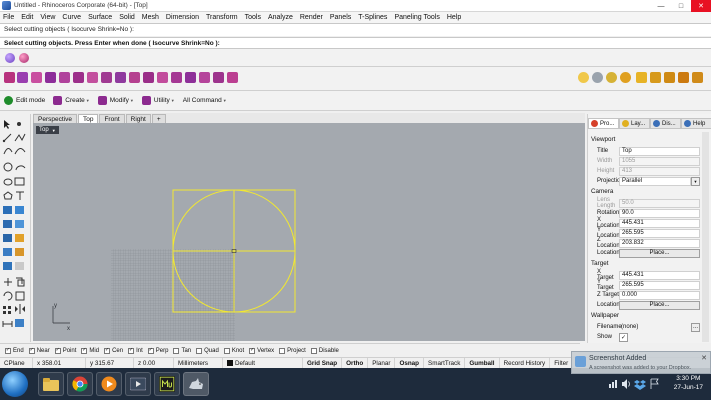 The height and width of the screenshot is (400, 711). Describe the element at coordinates (27, 17) in the screenshot. I see `menu-edit: Edit` at that location.